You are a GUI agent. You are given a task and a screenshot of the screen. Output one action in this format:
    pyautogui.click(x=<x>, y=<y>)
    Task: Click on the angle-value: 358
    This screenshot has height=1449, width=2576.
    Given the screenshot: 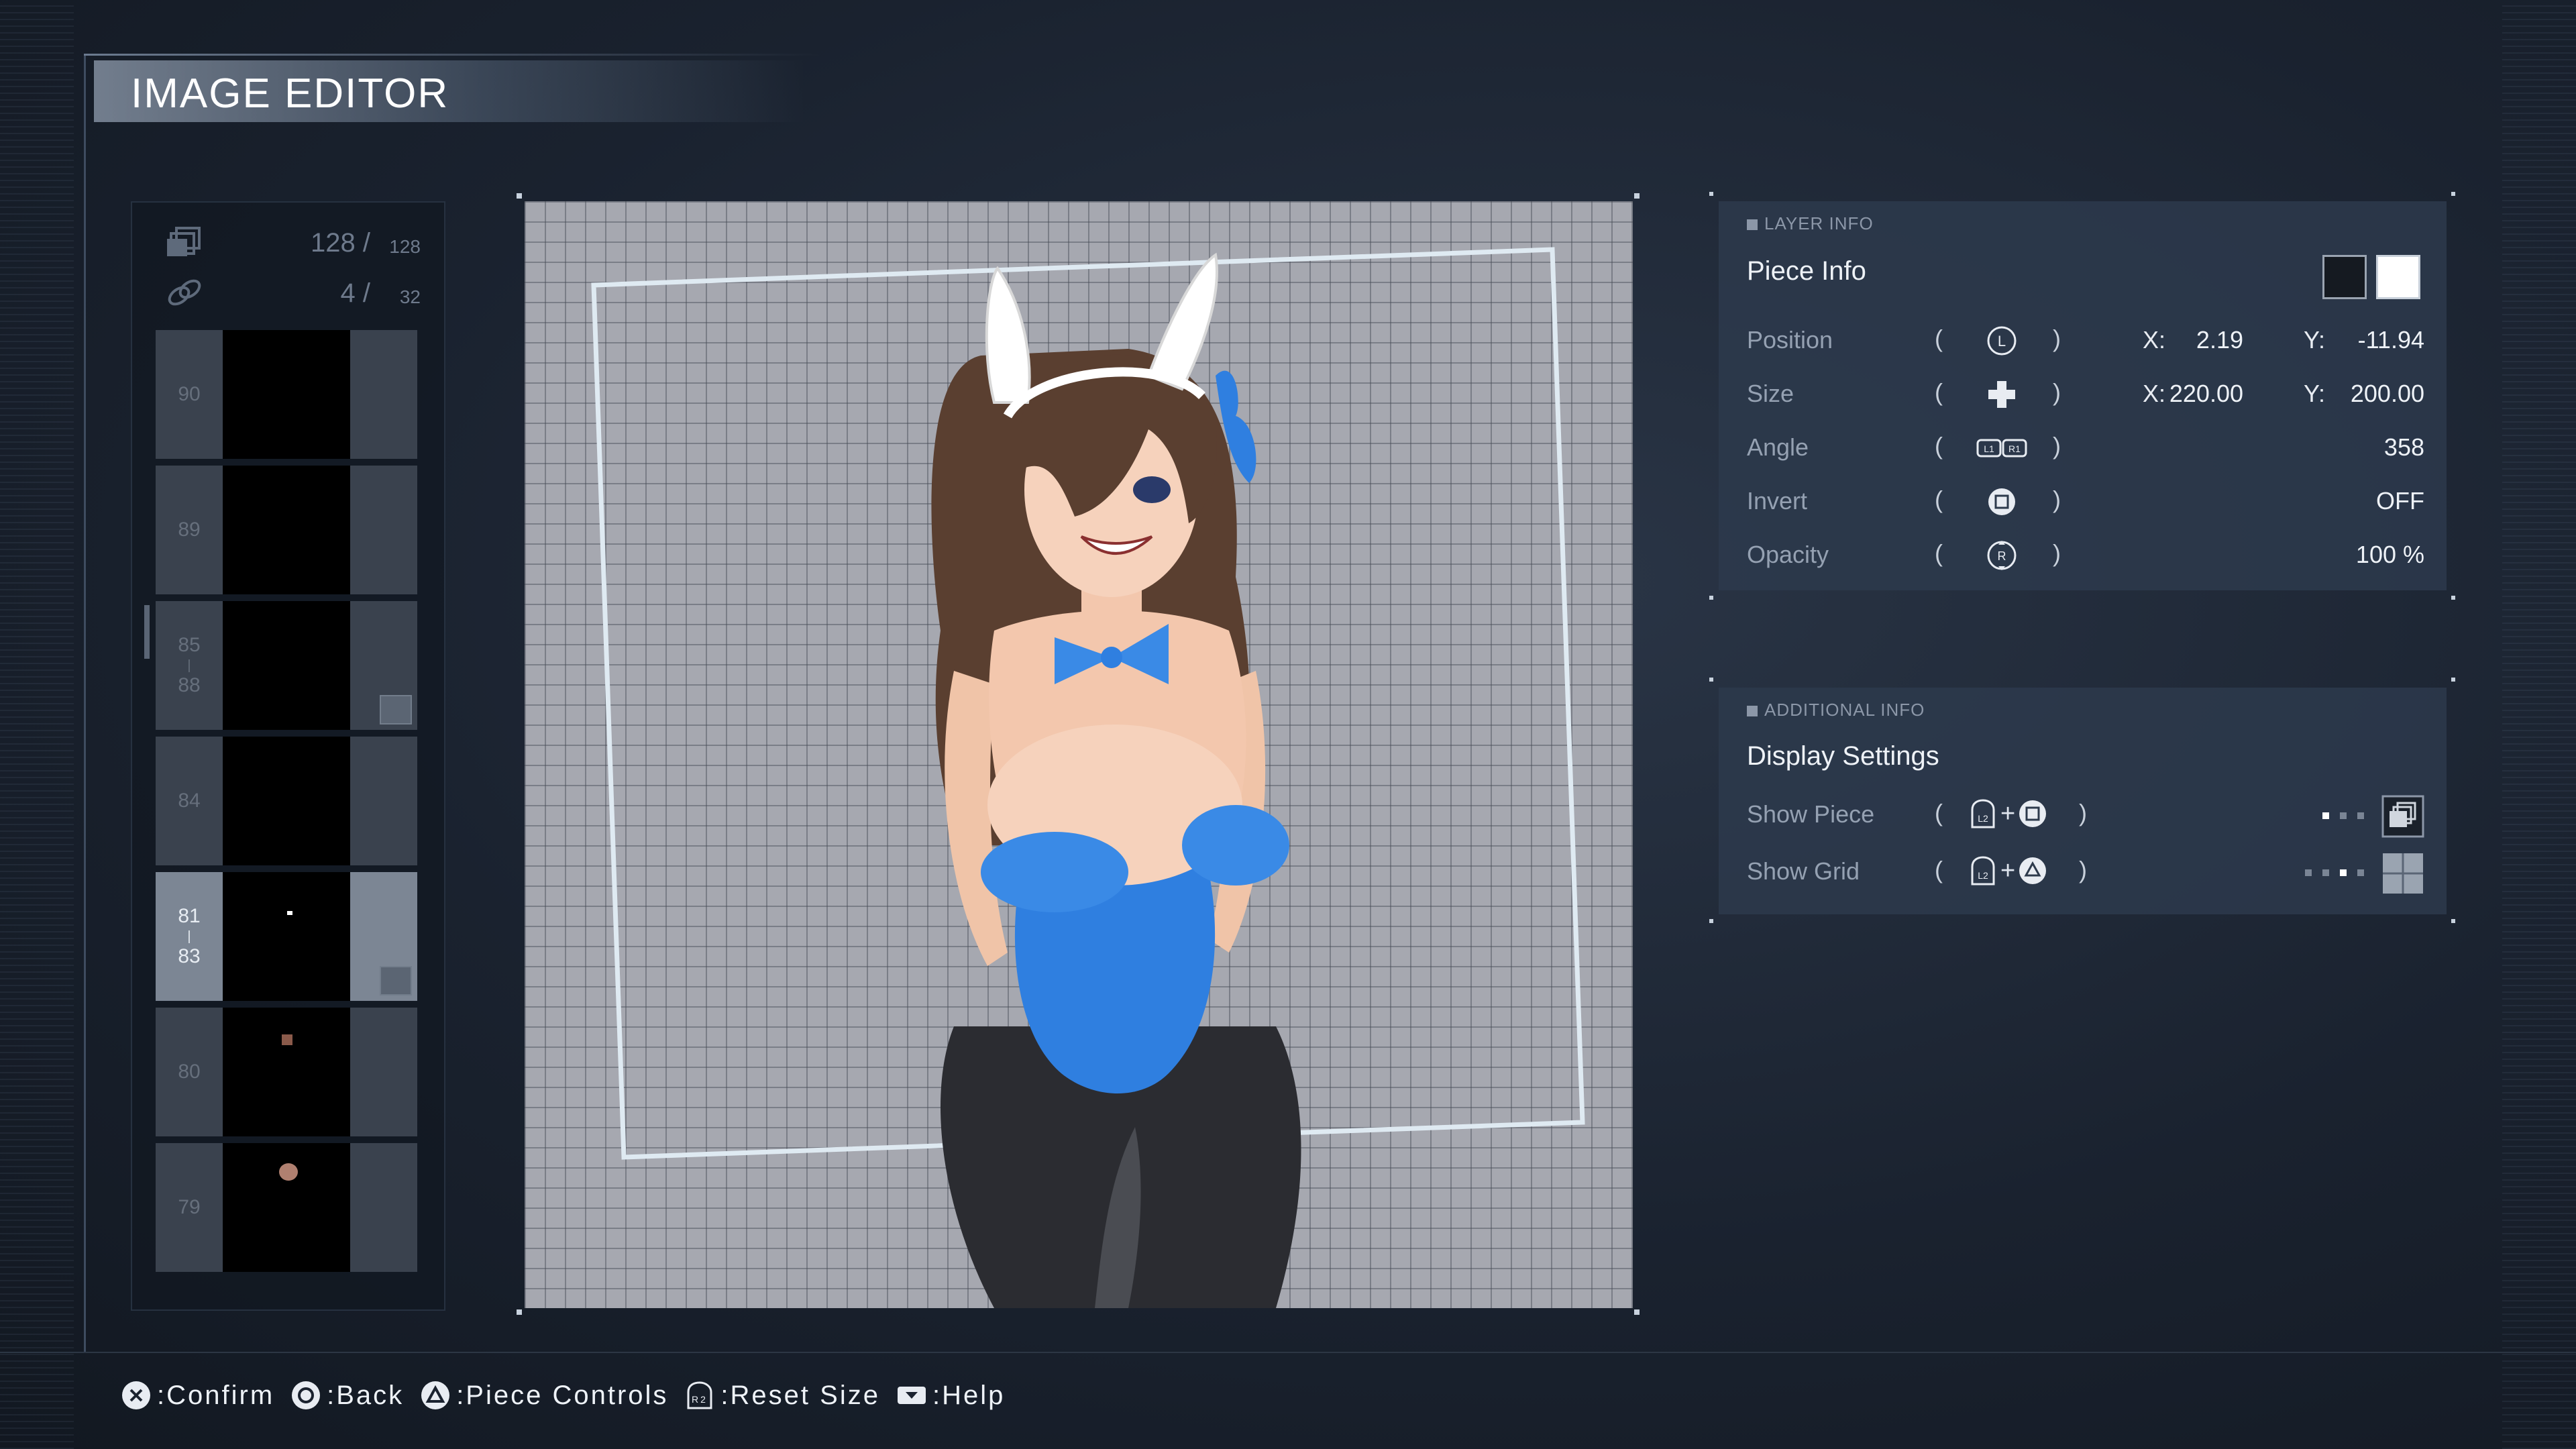 What is the action you would take?
    pyautogui.click(x=2403, y=447)
    